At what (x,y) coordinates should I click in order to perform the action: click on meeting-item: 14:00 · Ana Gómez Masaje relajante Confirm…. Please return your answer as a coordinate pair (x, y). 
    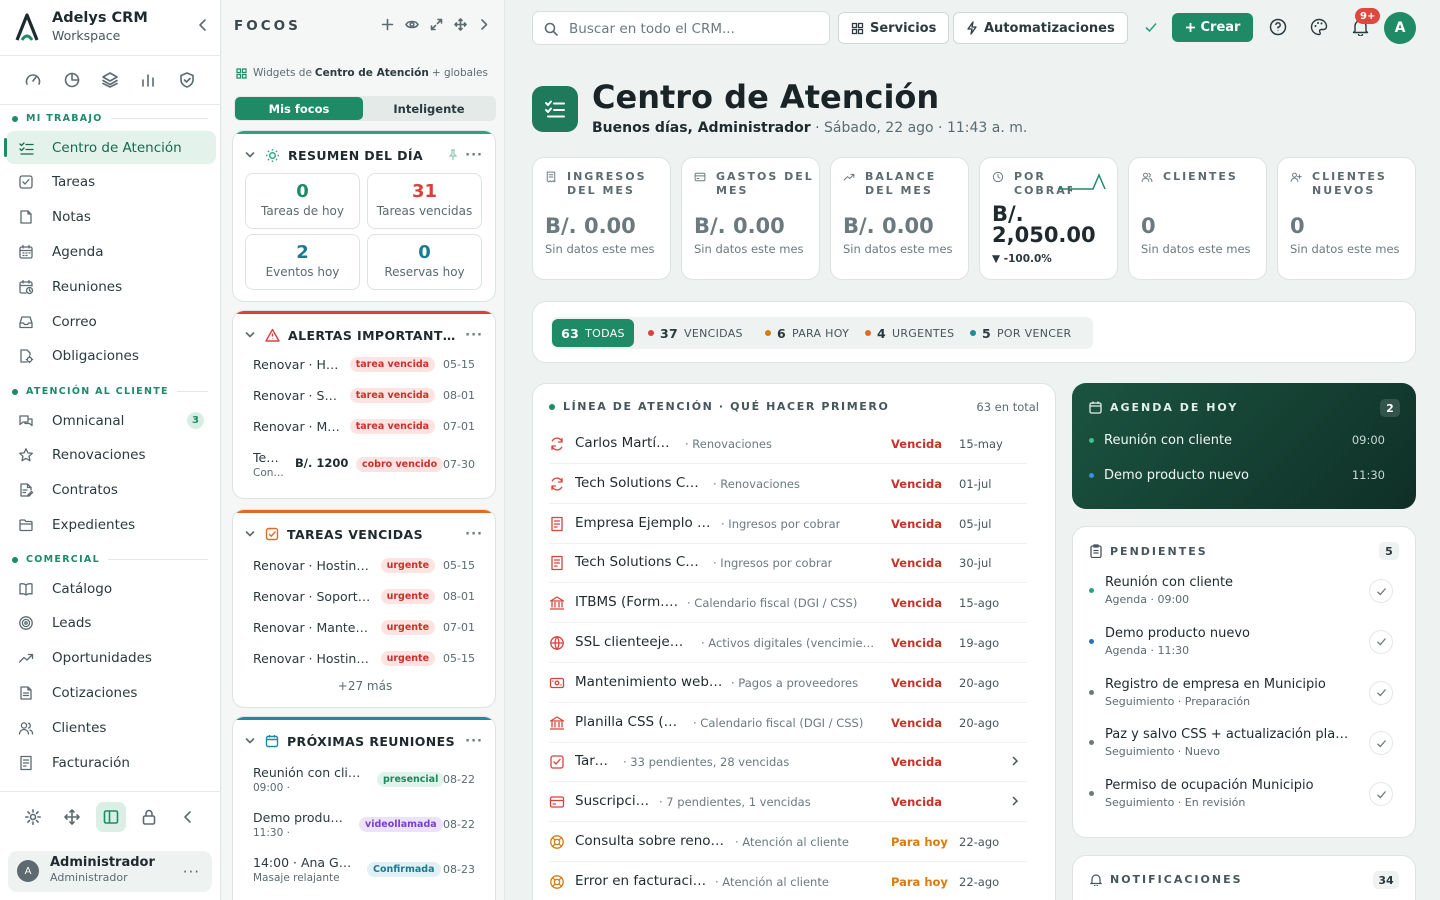
    Looking at the image, I should click on (364, 871).